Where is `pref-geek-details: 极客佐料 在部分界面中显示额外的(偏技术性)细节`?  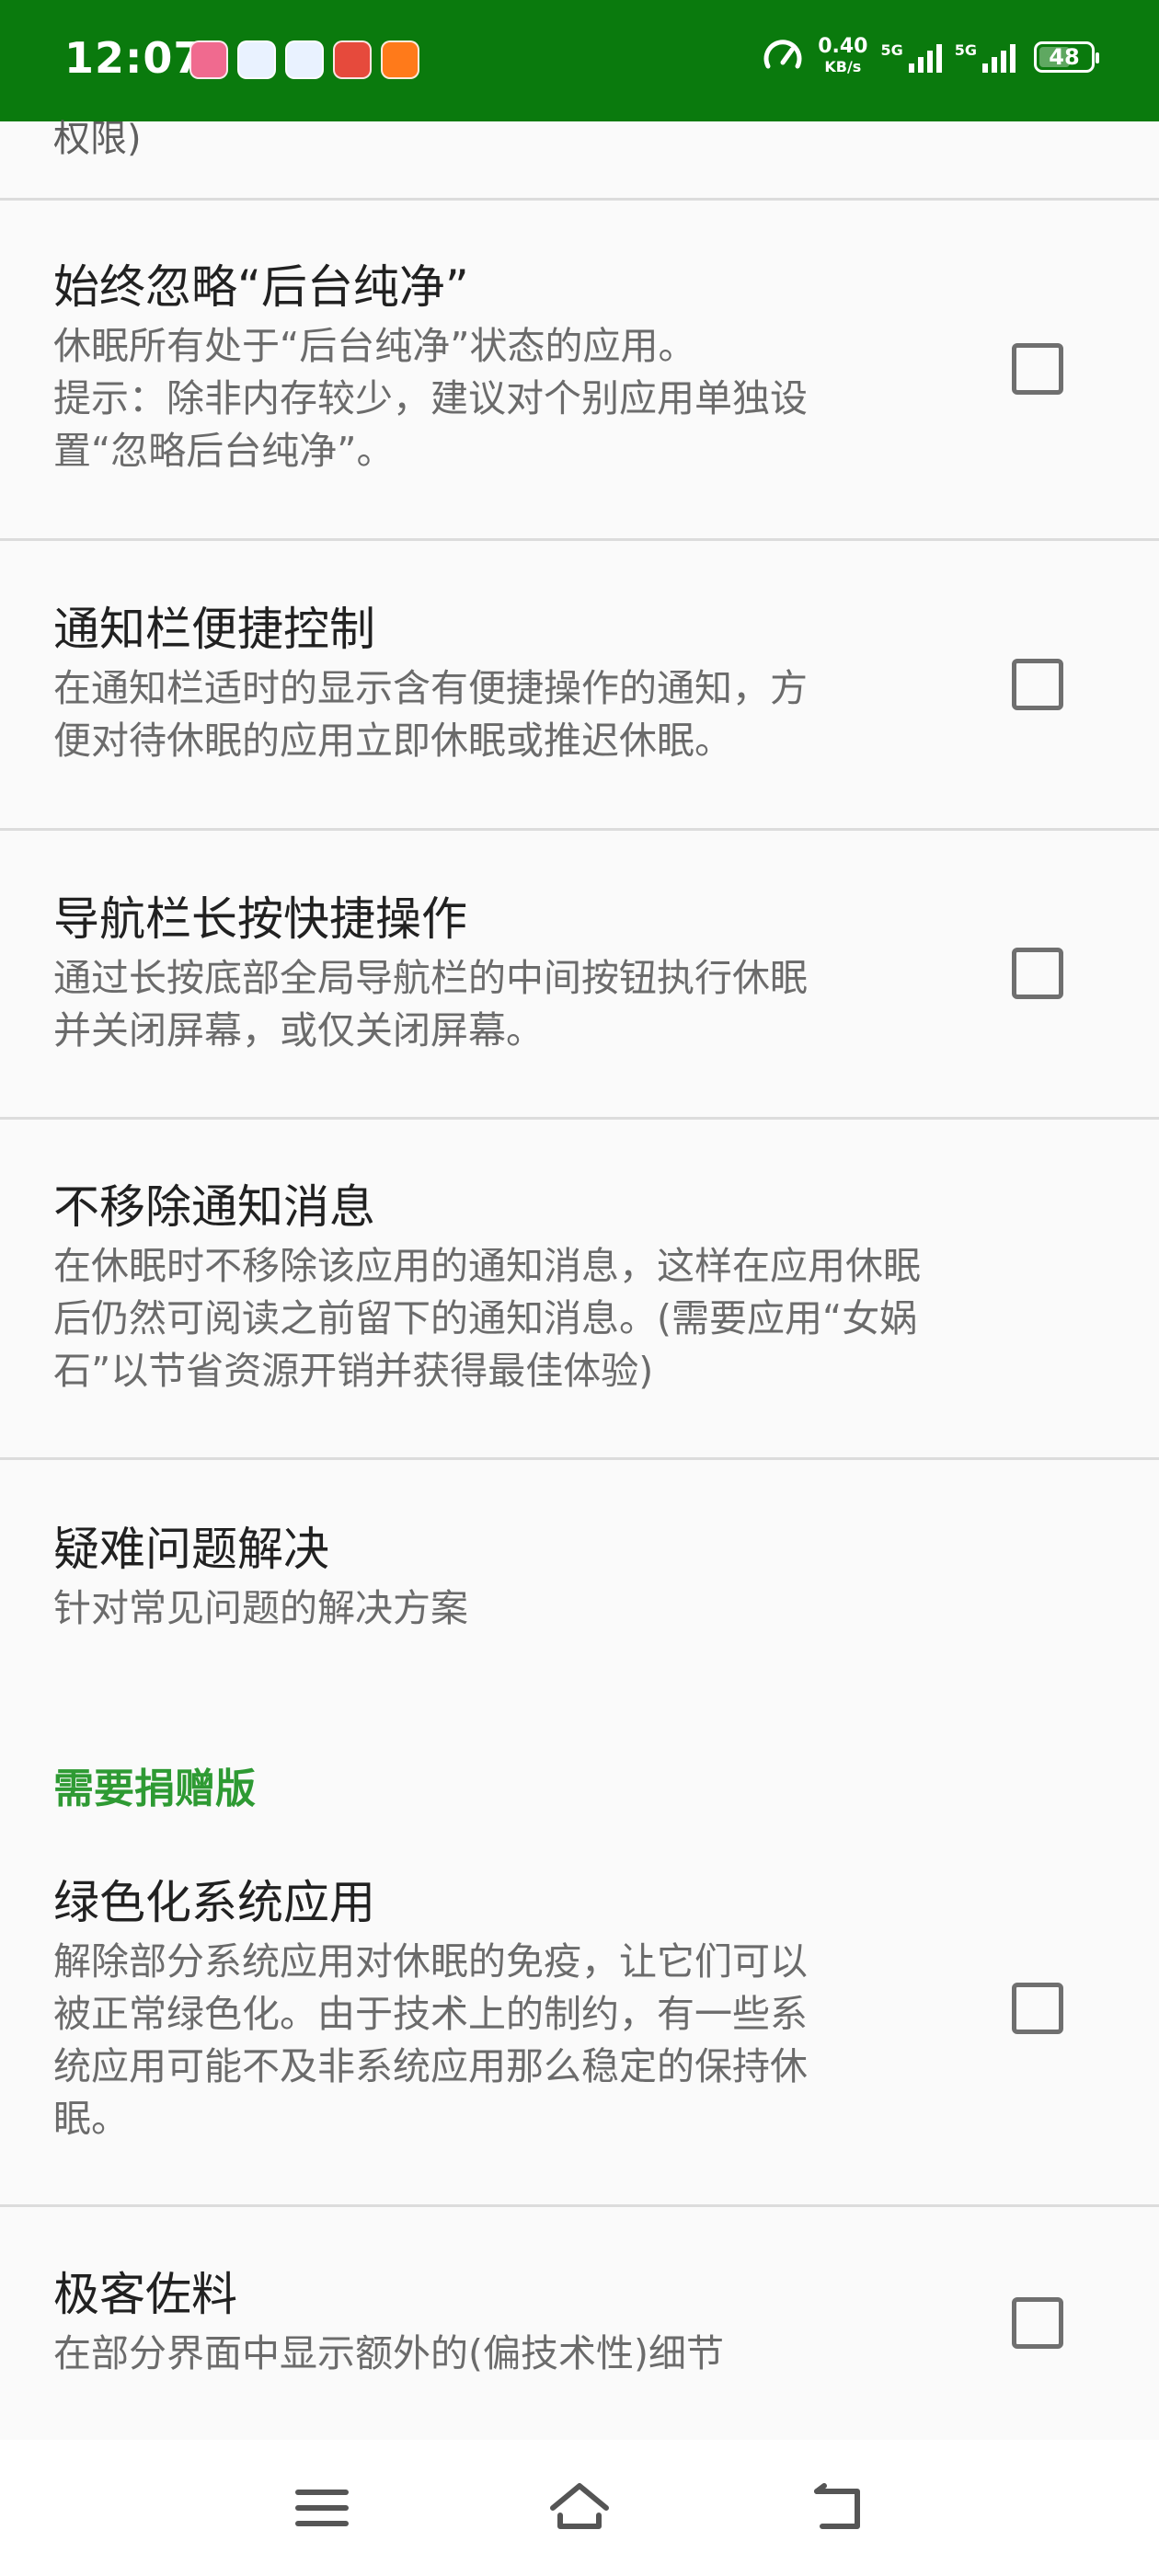
pref-geek-details: 极客佐料 在部分界面中显示额外的(偏技术性)细节 is located at coordinates (513, 2322).